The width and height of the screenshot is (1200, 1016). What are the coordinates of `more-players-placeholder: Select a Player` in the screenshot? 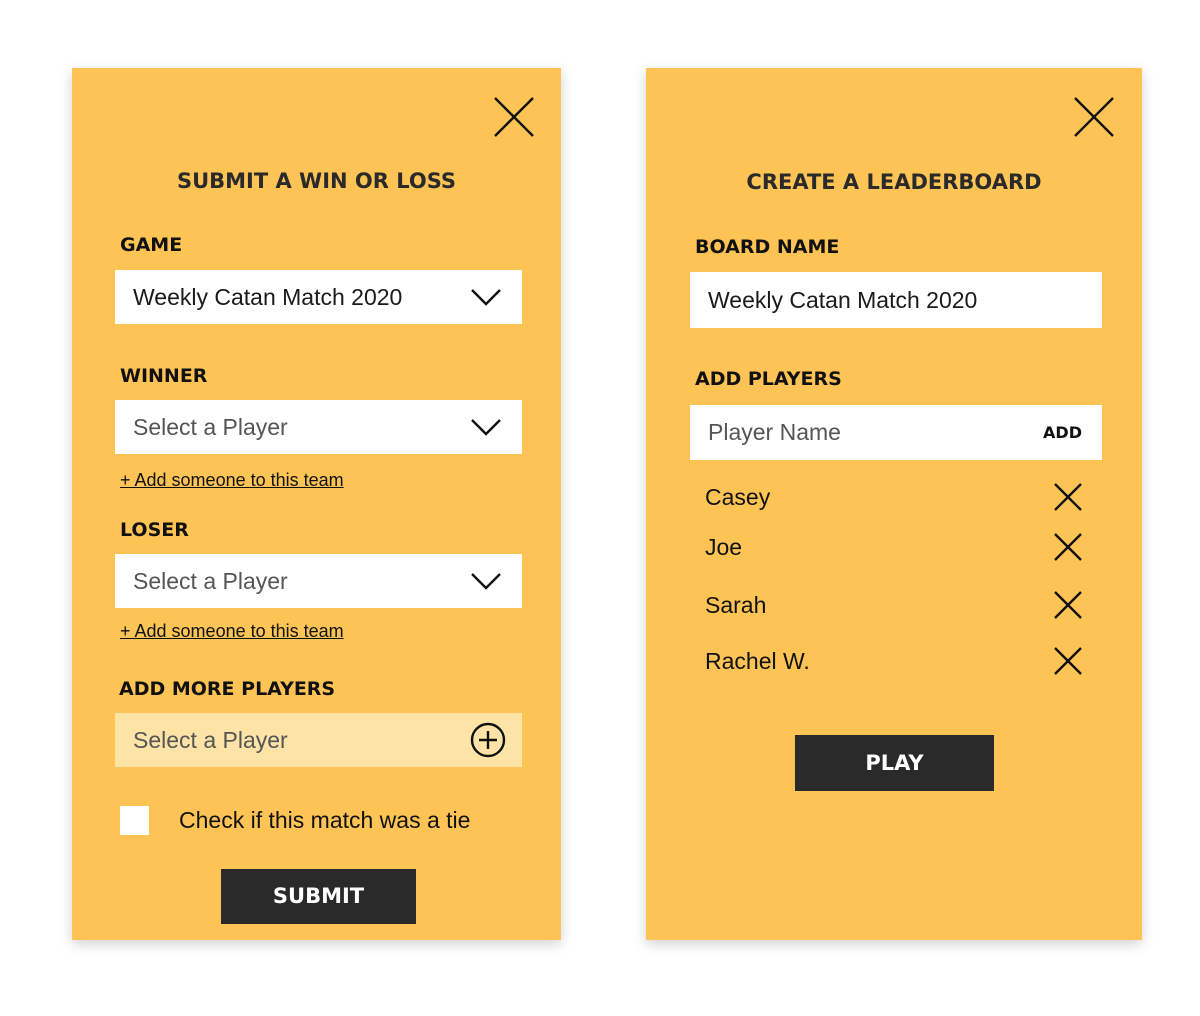 It's located at (210, 740).